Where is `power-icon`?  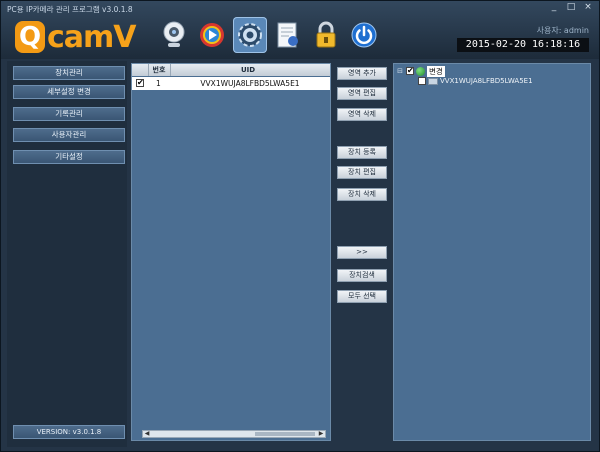
power-icon is located at coordinates (364, 35).